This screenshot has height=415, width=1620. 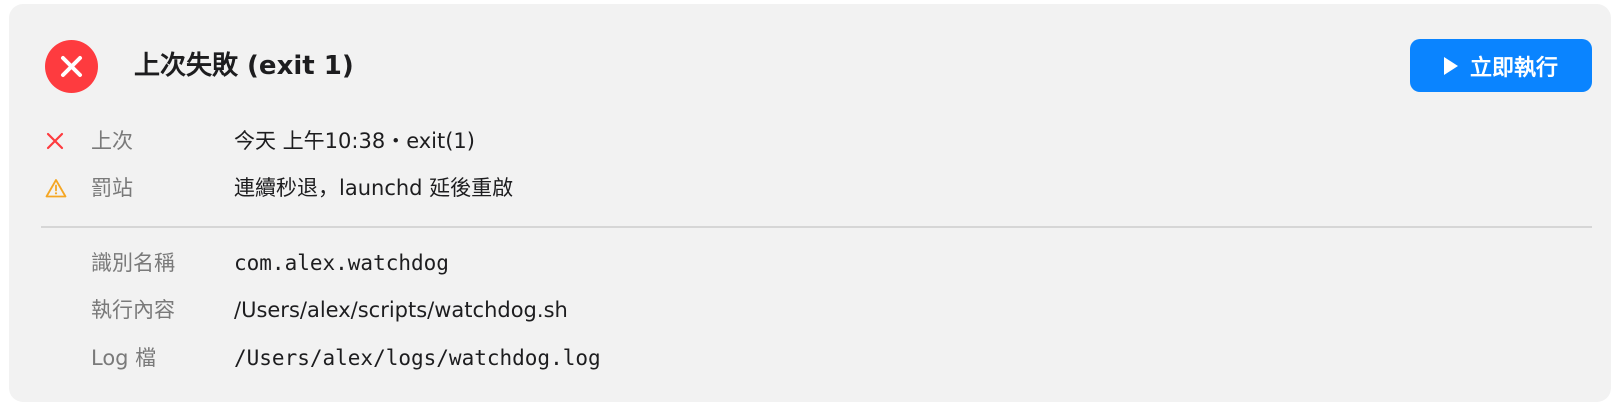 I want to click on log-file-row: Log 檔 /Users/alex/logs/watchdog.log, so click(x=810, y=358).